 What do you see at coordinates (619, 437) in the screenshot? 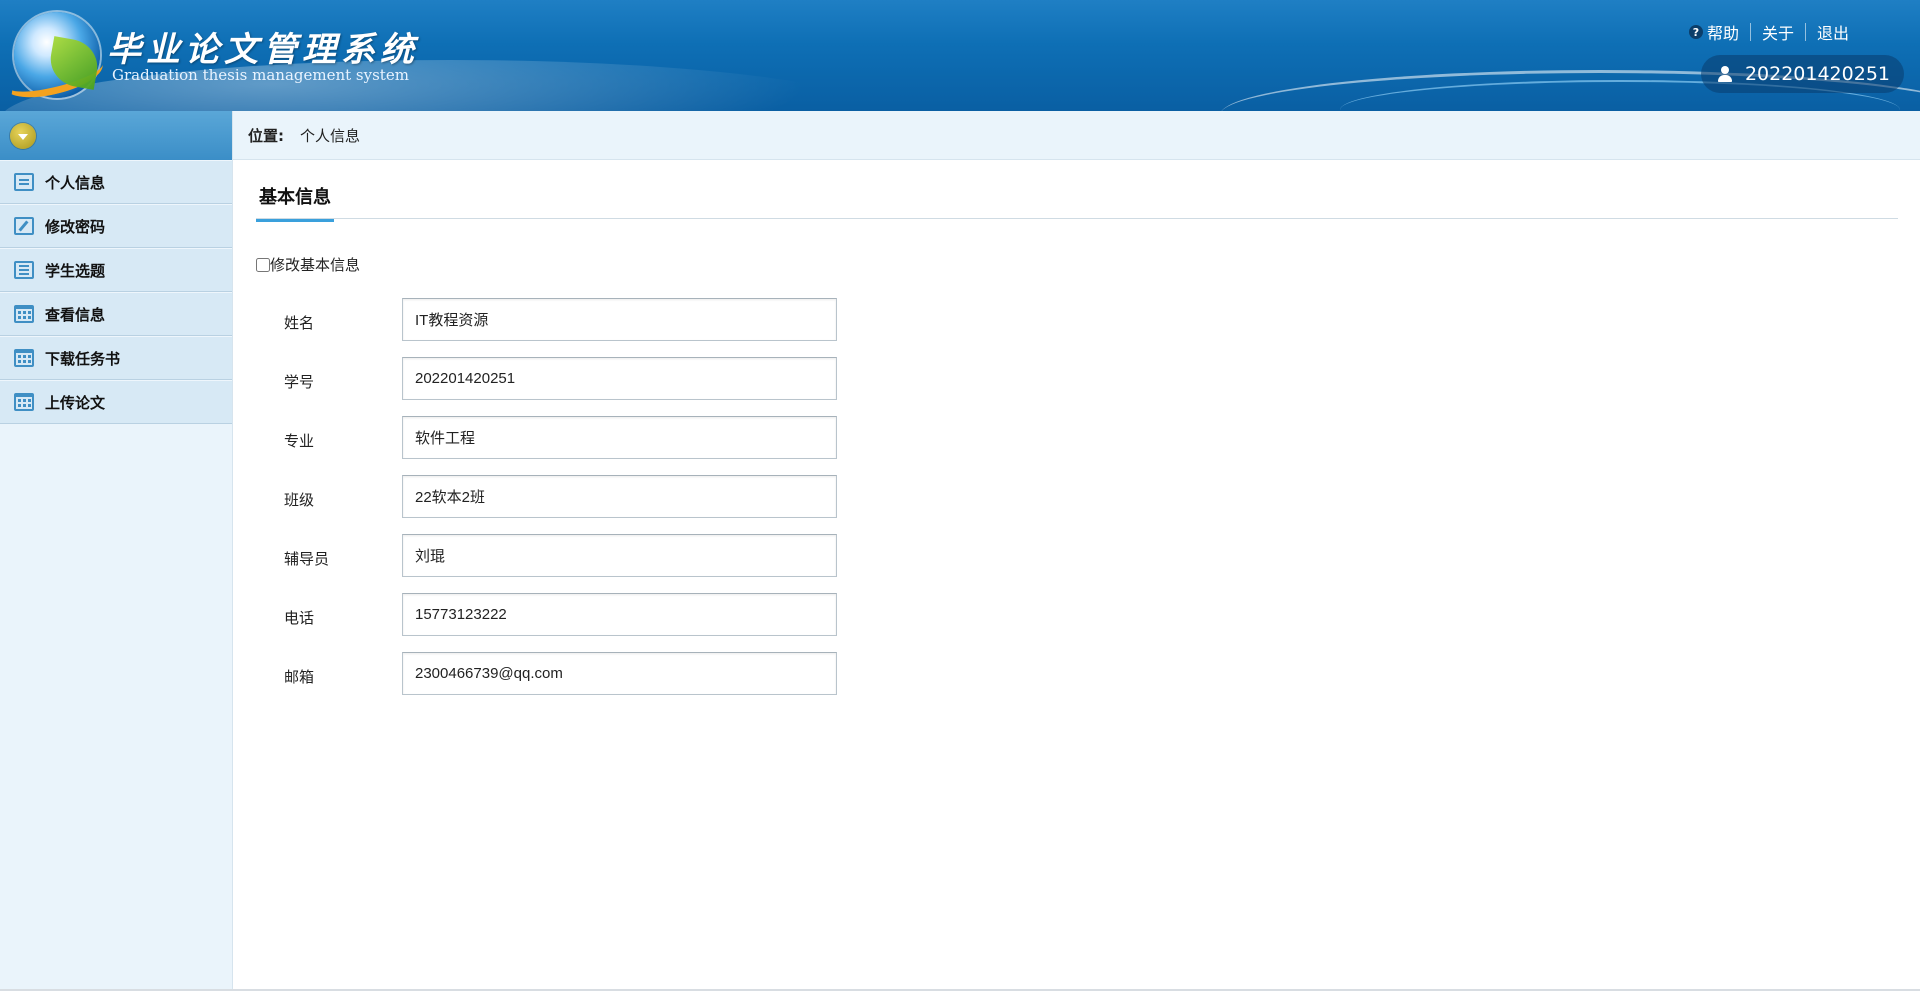
I see `major-field` at bounding box center [619, 437].